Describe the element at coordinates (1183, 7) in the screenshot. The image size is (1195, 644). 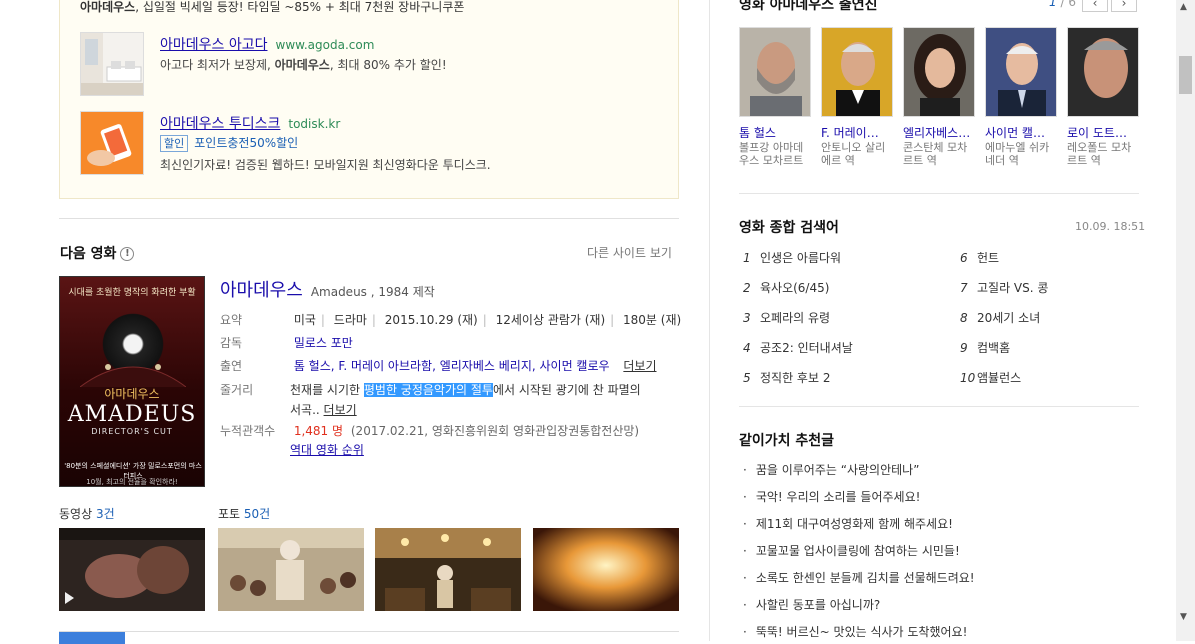
I see `scroll-up-icon: ▲` at that location.